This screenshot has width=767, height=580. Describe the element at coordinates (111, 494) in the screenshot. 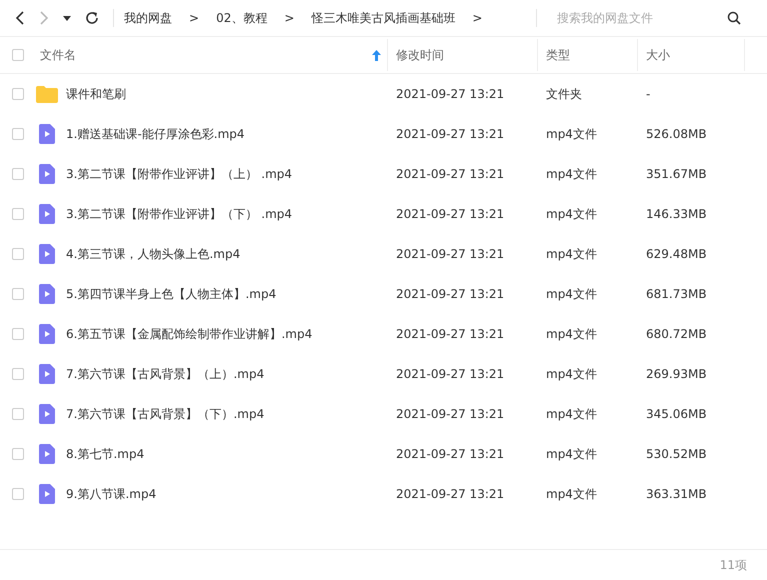

I see `file-name: 9.第八节课.mp4` at that location.